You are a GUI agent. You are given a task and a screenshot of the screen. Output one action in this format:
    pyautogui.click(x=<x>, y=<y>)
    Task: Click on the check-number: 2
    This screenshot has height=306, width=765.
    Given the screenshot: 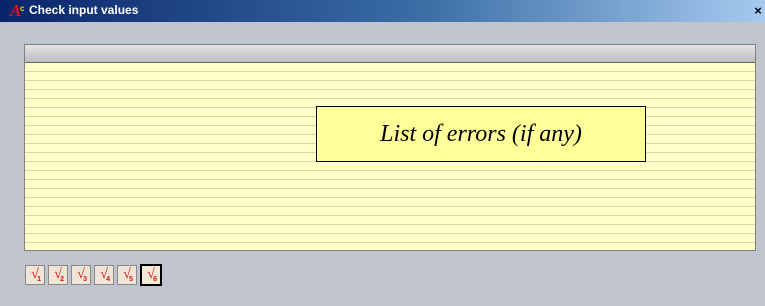 What is the action you would take?
    pyautogui.click(x=62, y=279)
    